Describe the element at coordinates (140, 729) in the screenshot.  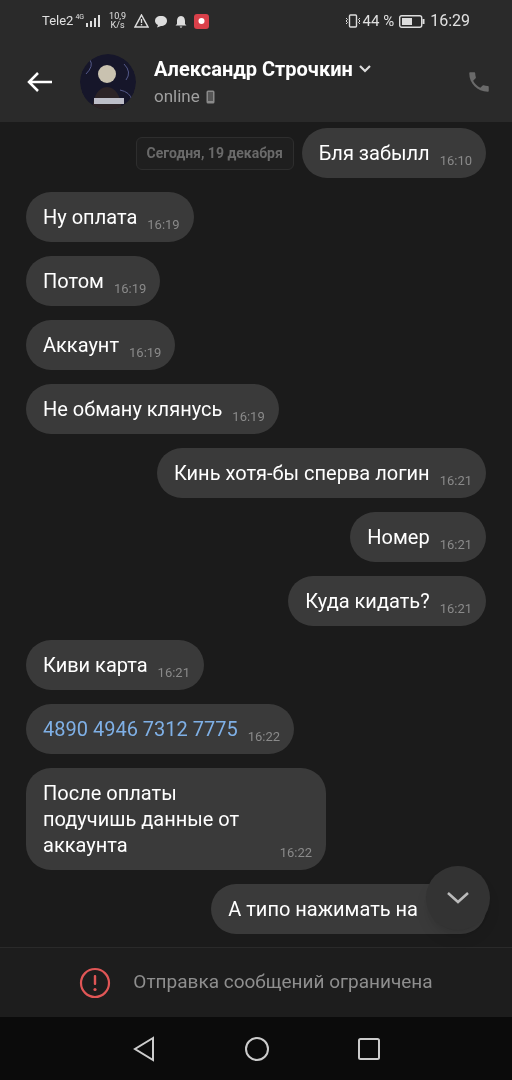
I see `card-number-link: 4890 4946 7312 7775` at that location.